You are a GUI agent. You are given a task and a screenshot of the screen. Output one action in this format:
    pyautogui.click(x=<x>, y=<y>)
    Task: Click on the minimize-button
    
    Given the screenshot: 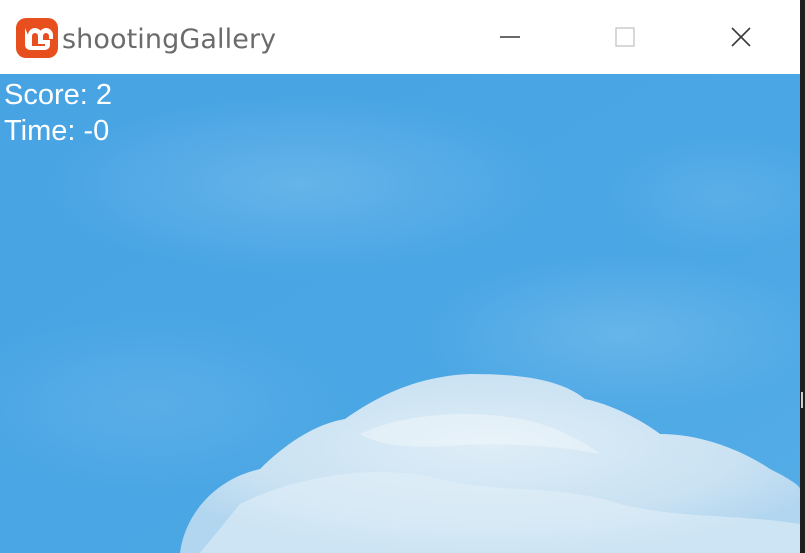 What is the action you would take?
    pyautogui.click(x=510, y=37)
    